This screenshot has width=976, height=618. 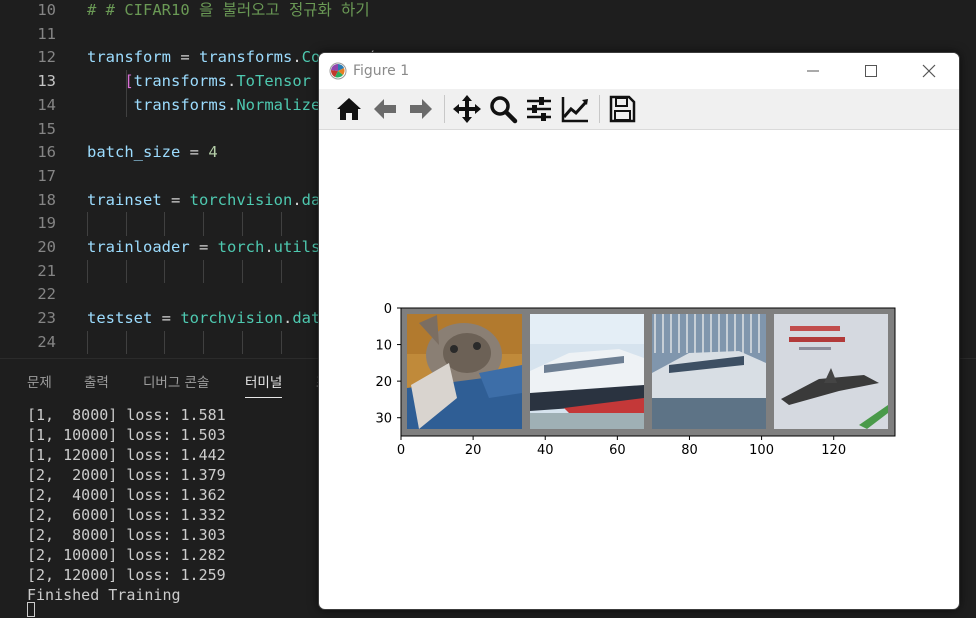 I want to click on panel-tab: 출력, so click(x=96, y=381).